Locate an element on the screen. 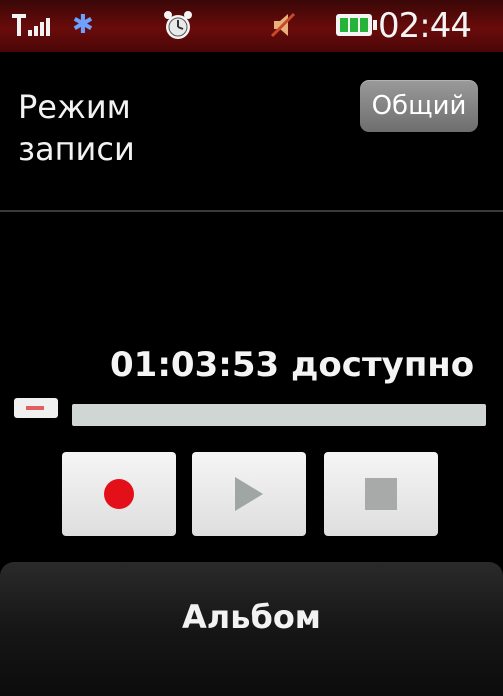  play-button is located at coordinates (249, 494).